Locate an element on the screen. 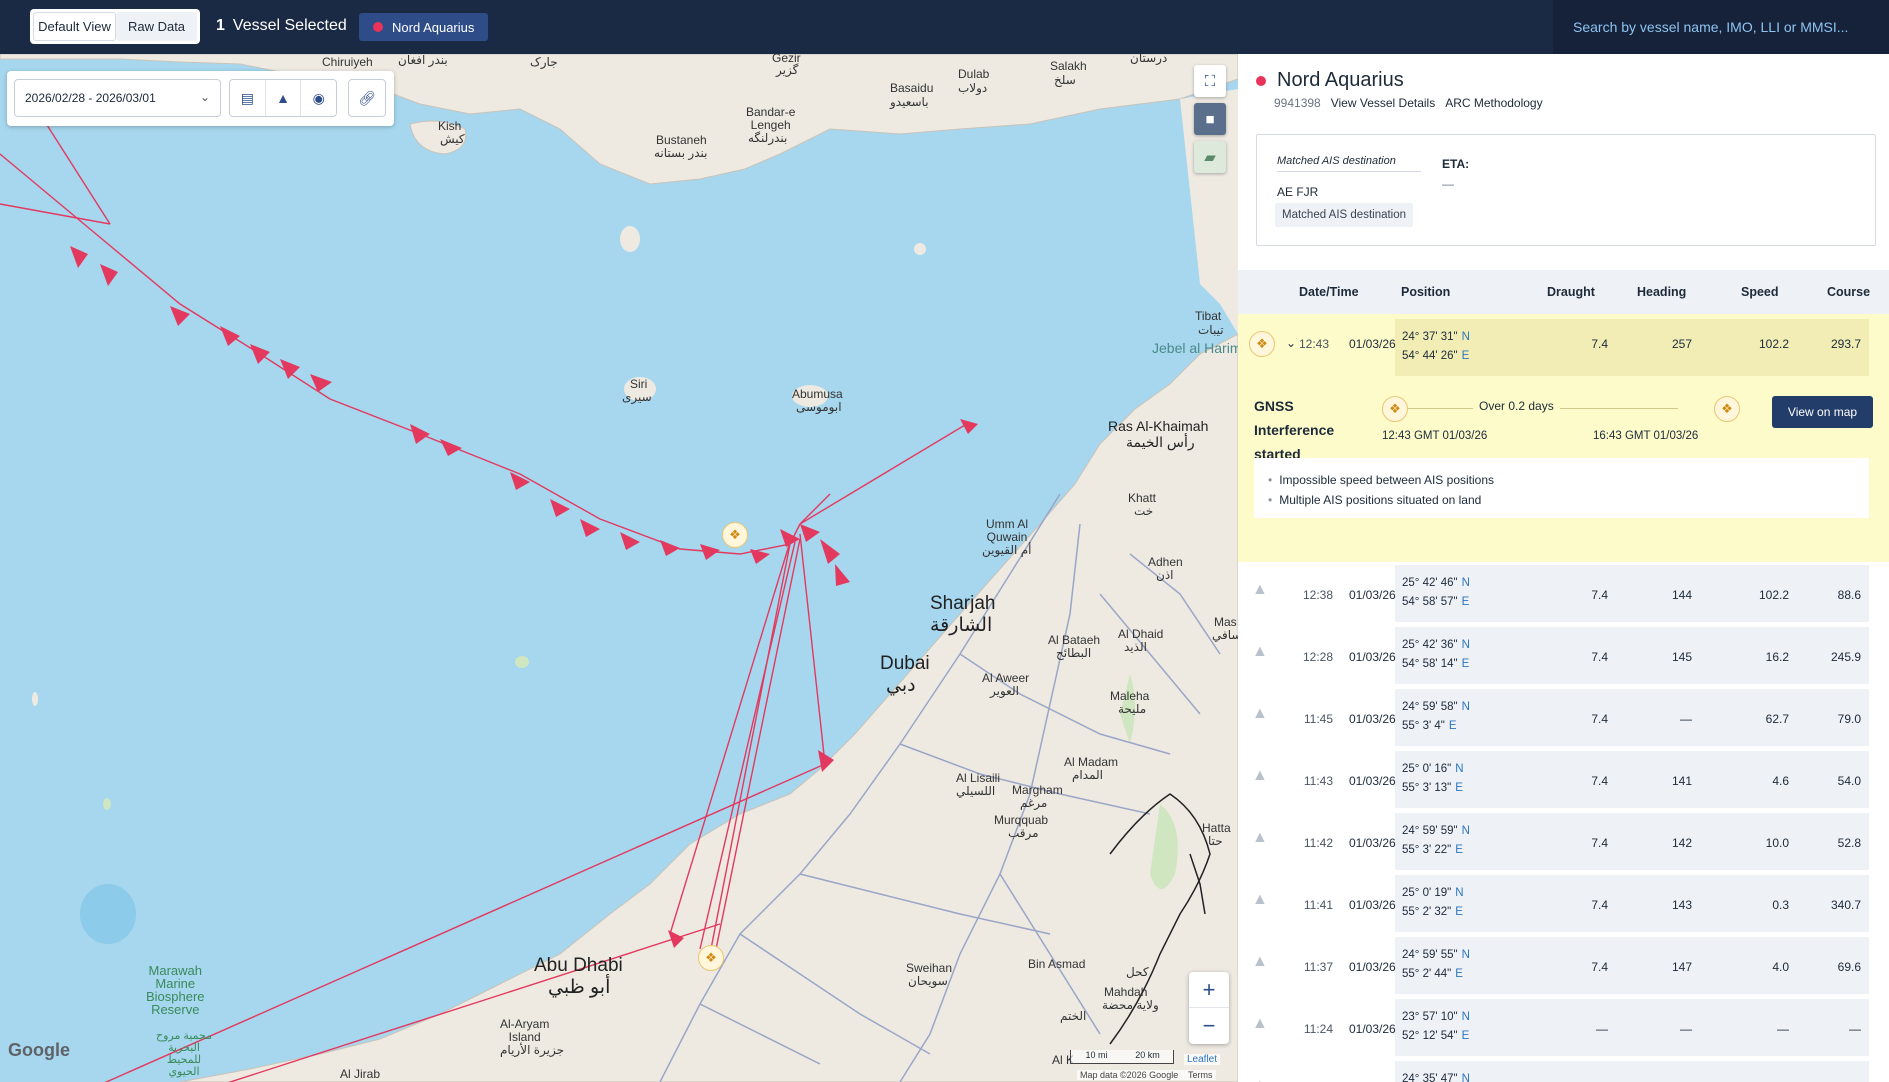 The width and height of the screenshot is (1889, 1082). map-label: حتا is located at coordinates (1215, 841).